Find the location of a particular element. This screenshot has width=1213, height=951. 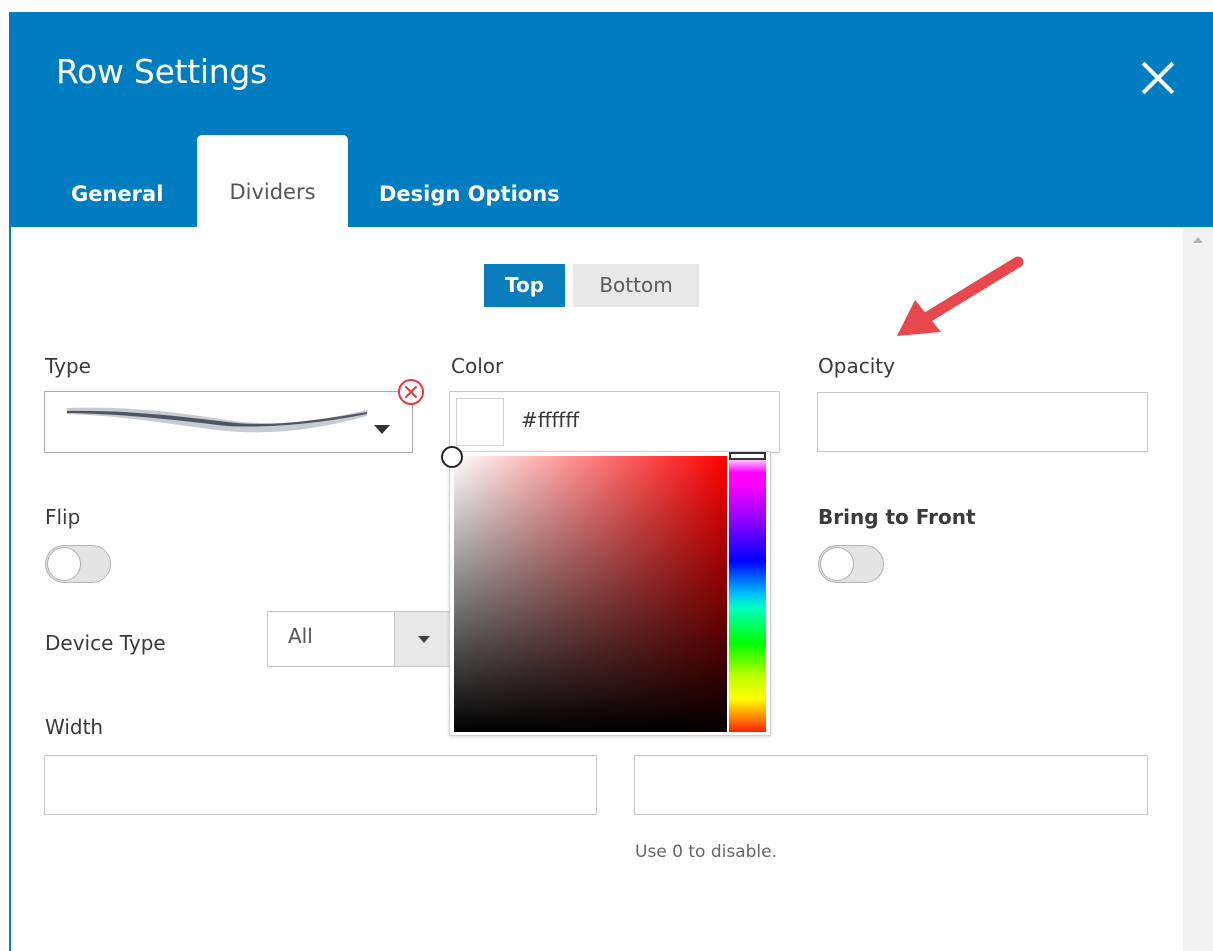

color-value: #ffffff is located at coordinates (550, 420).